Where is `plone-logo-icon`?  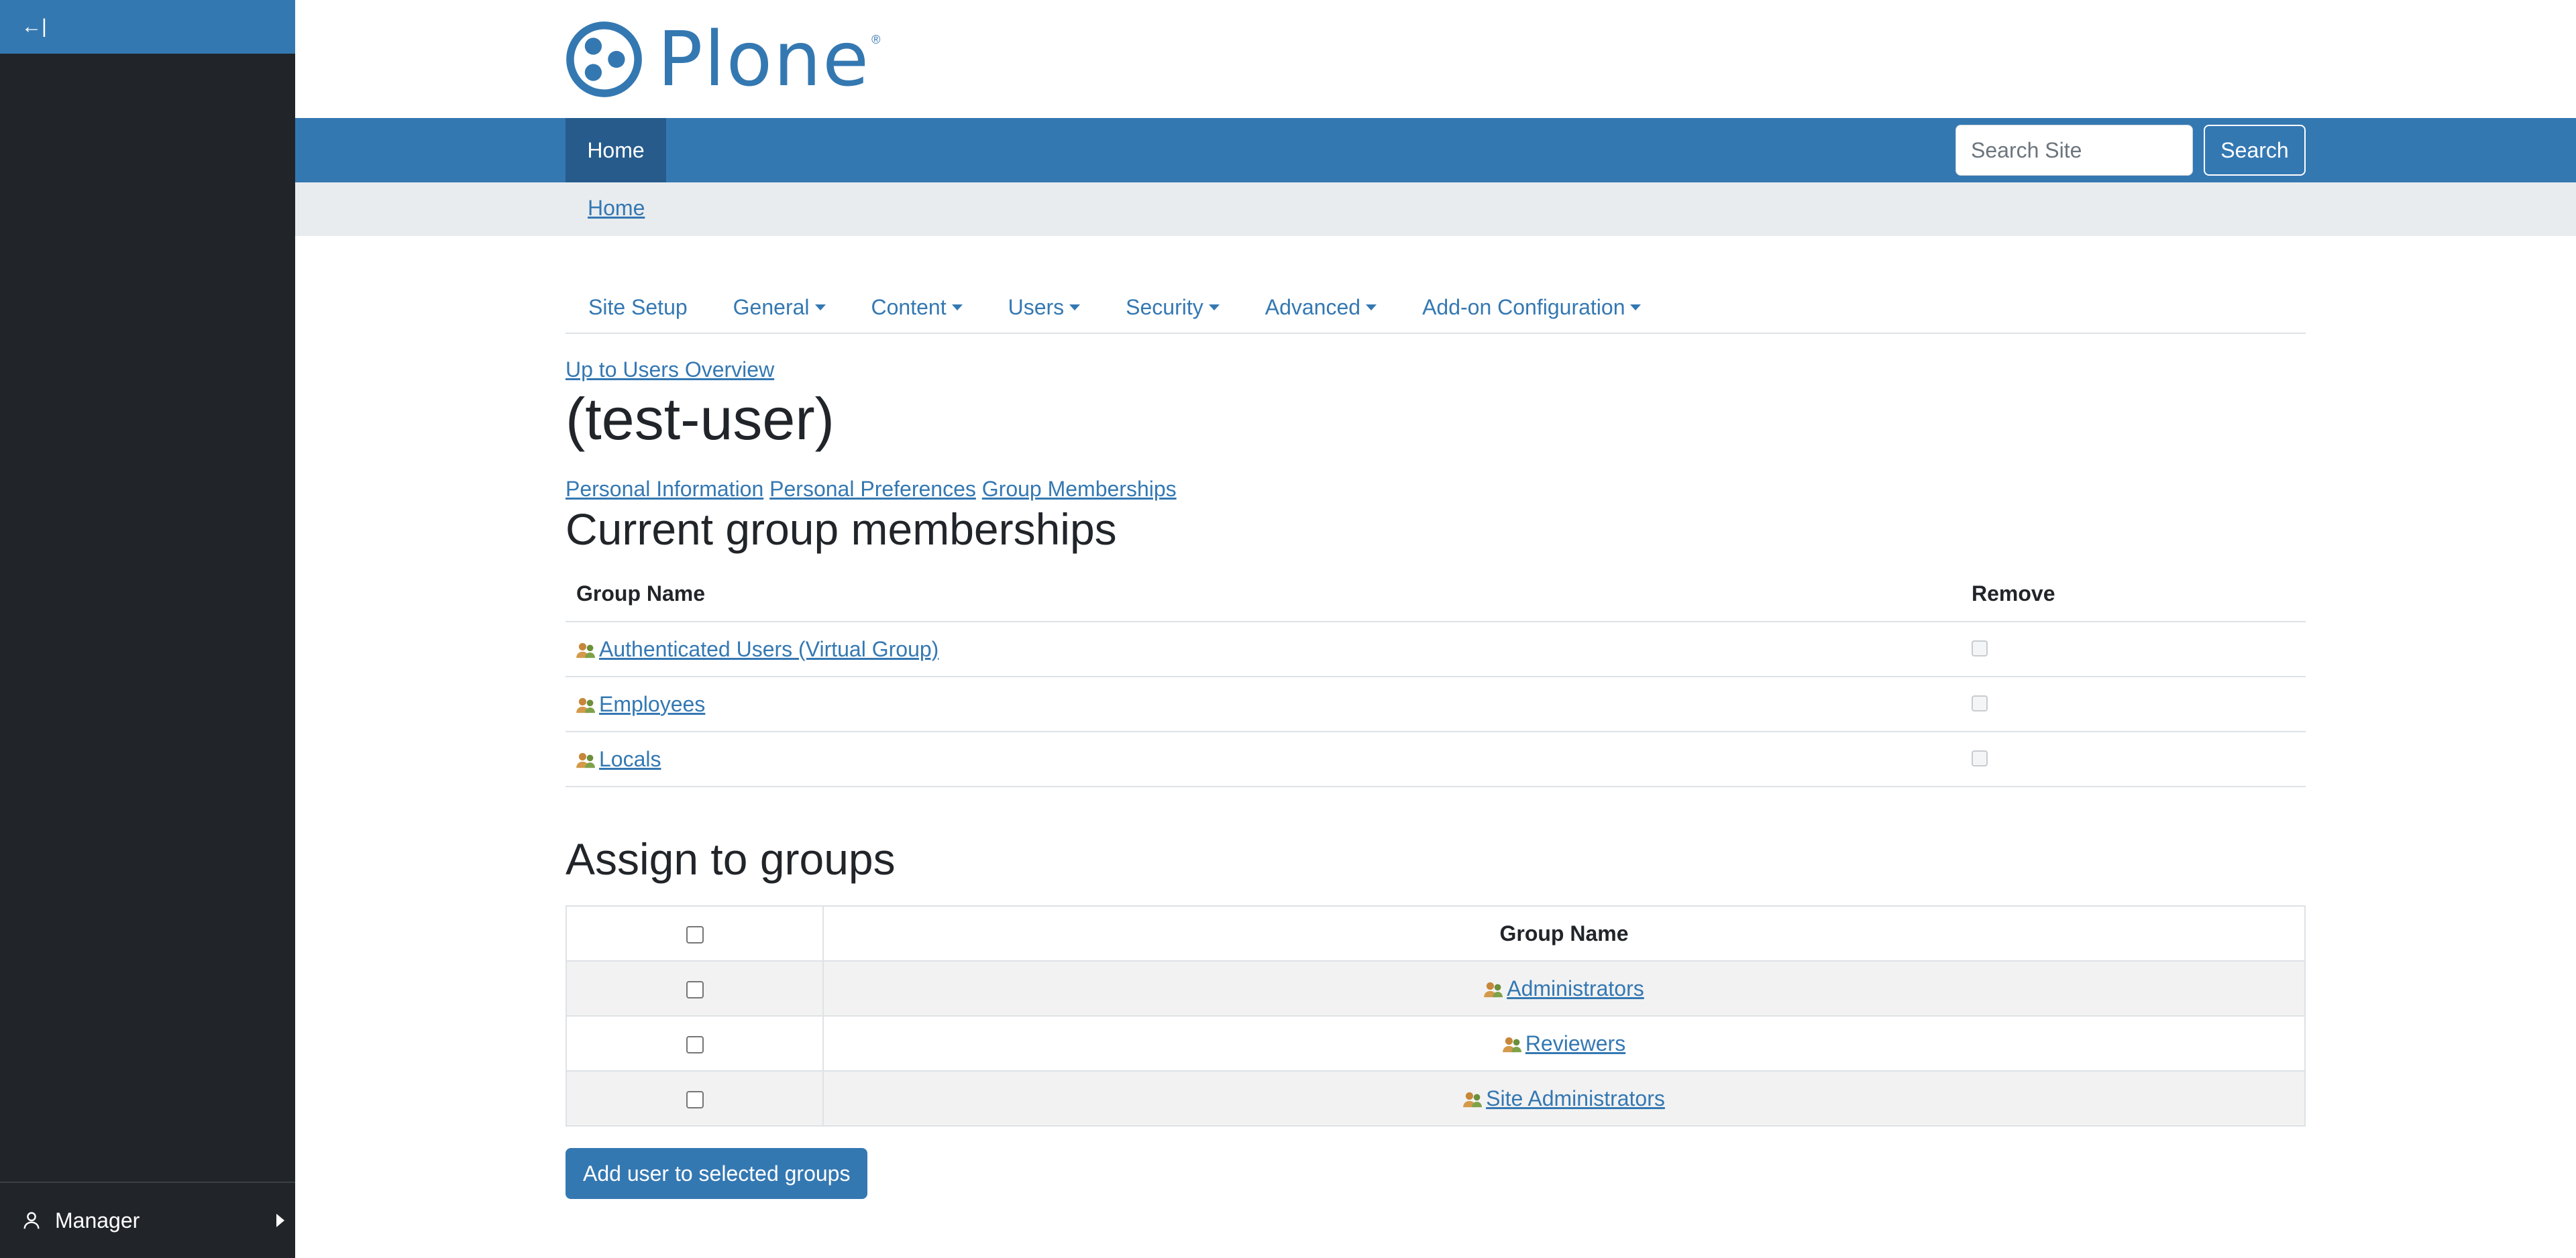
plone-logo-icon is located at coordinates (604, 59).